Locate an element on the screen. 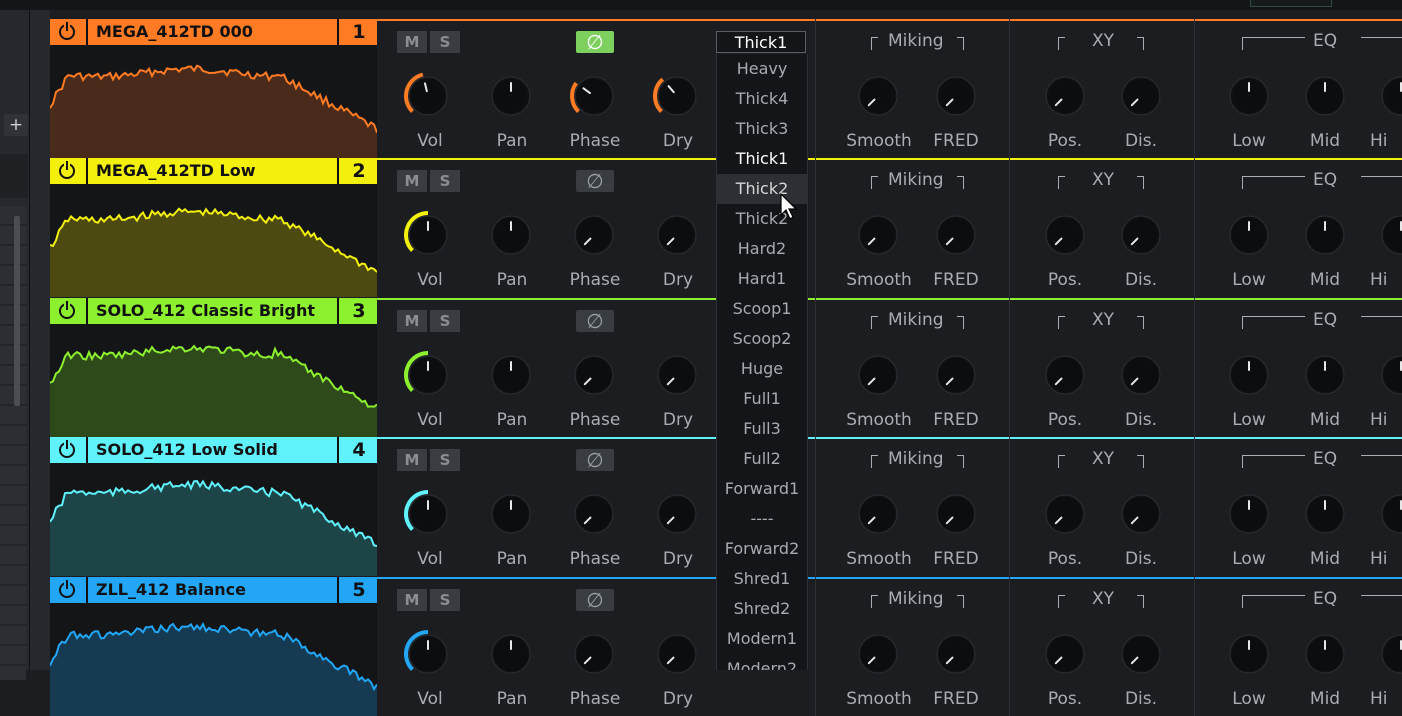  menu-item: Scoop2 is located at coordinates (762, 339).